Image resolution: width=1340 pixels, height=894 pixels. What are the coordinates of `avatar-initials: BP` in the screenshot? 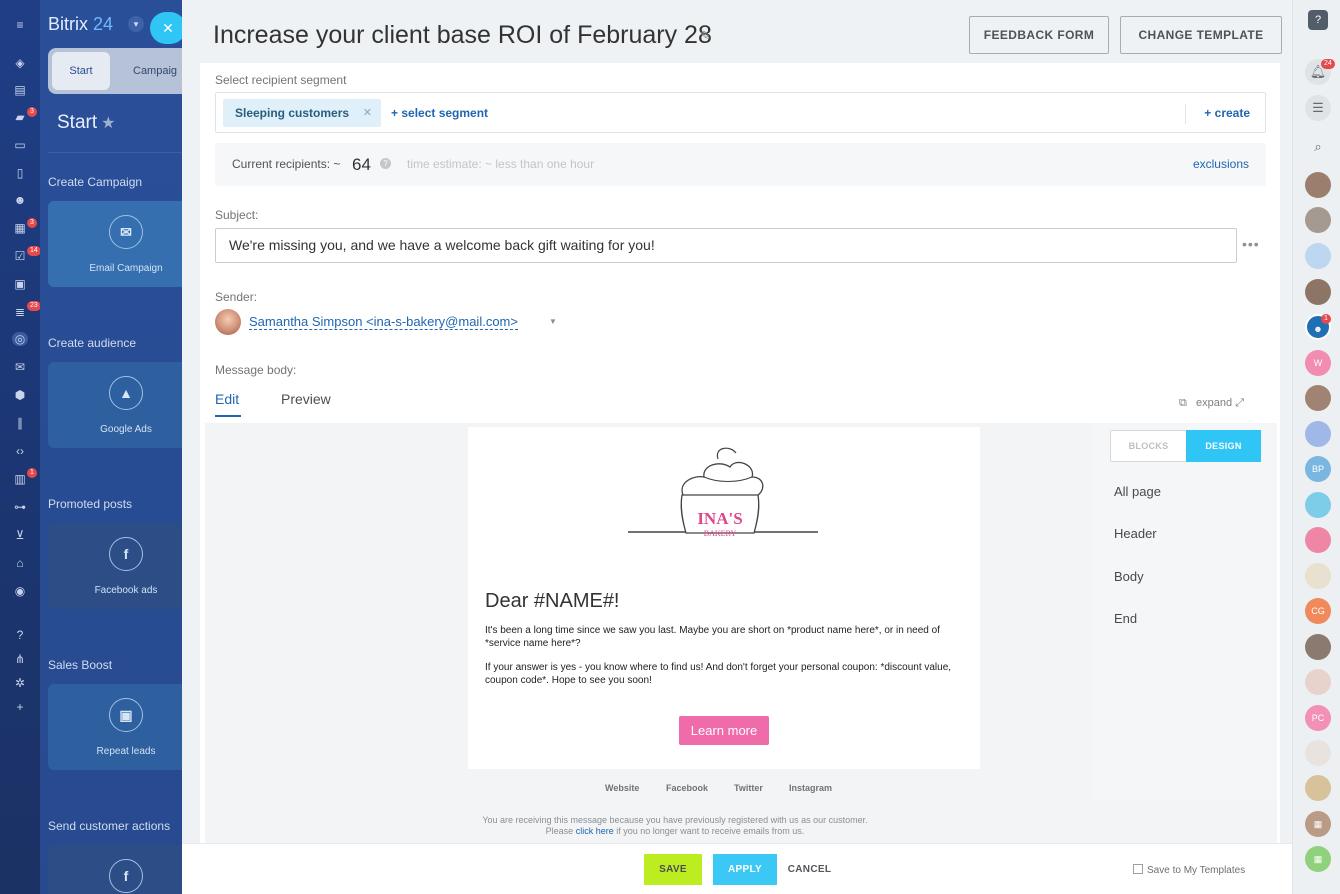 It's located at (1318, 469).